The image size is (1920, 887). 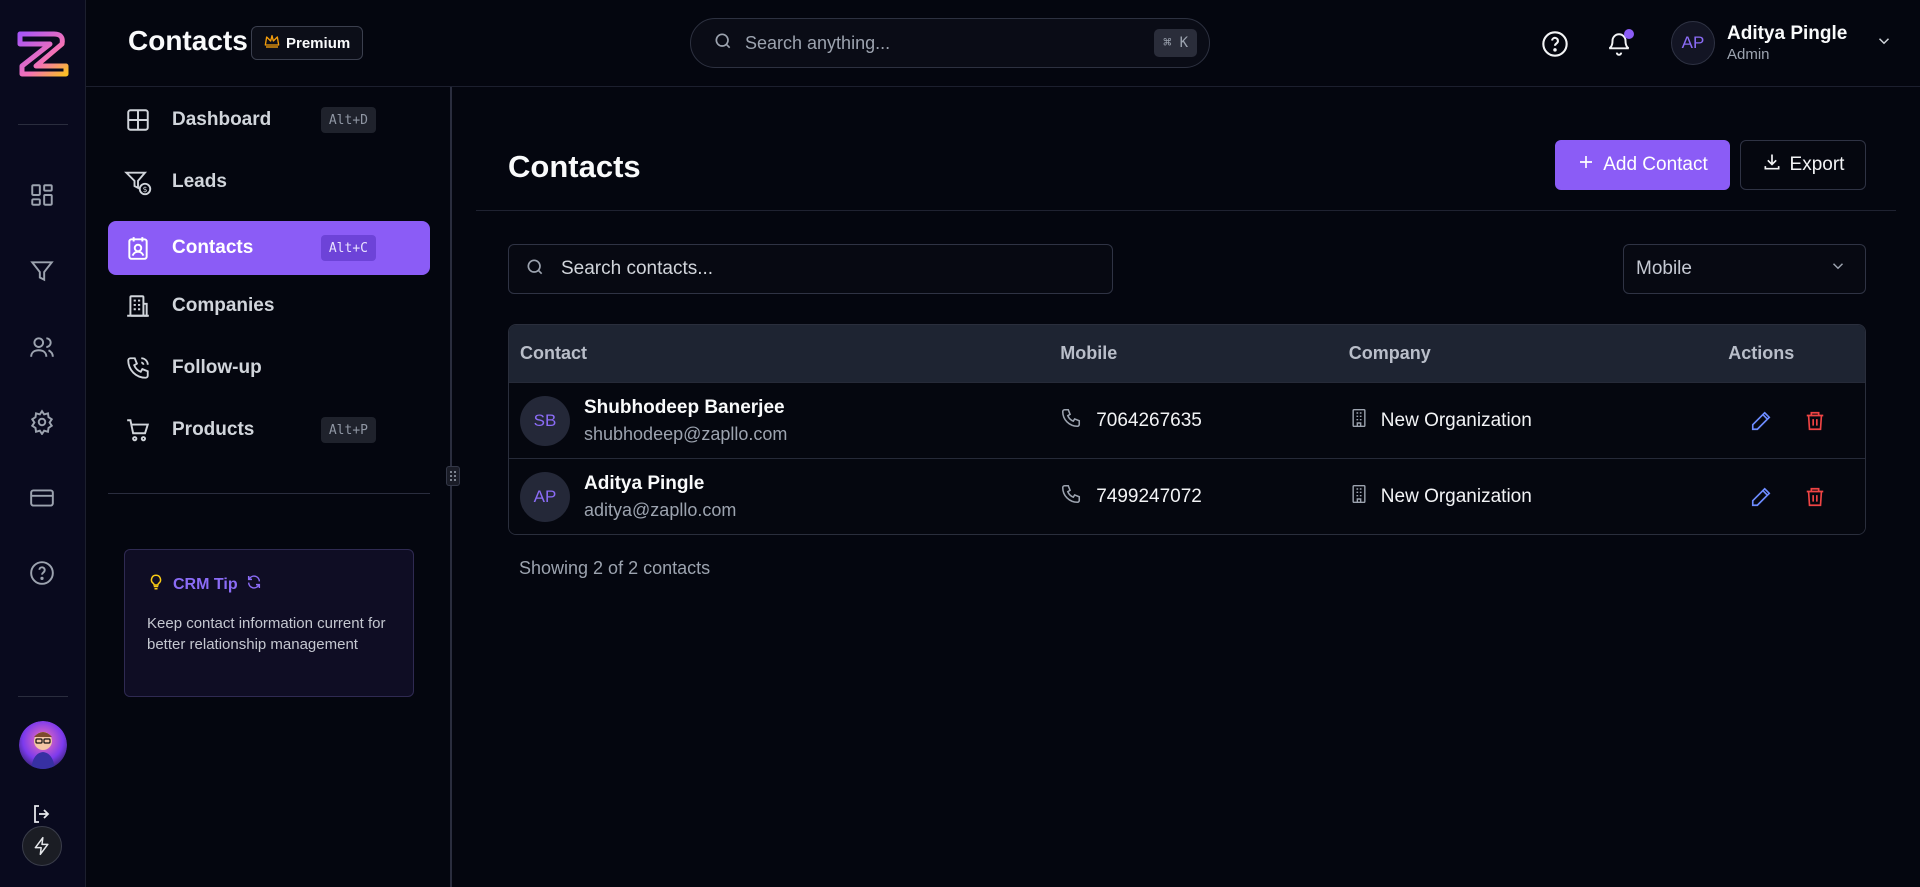 What do you see at coordinates (269, 182) in the screenshot?
I see `sidebar-item-leads: $ Leads` at bounding box center [269, 182].